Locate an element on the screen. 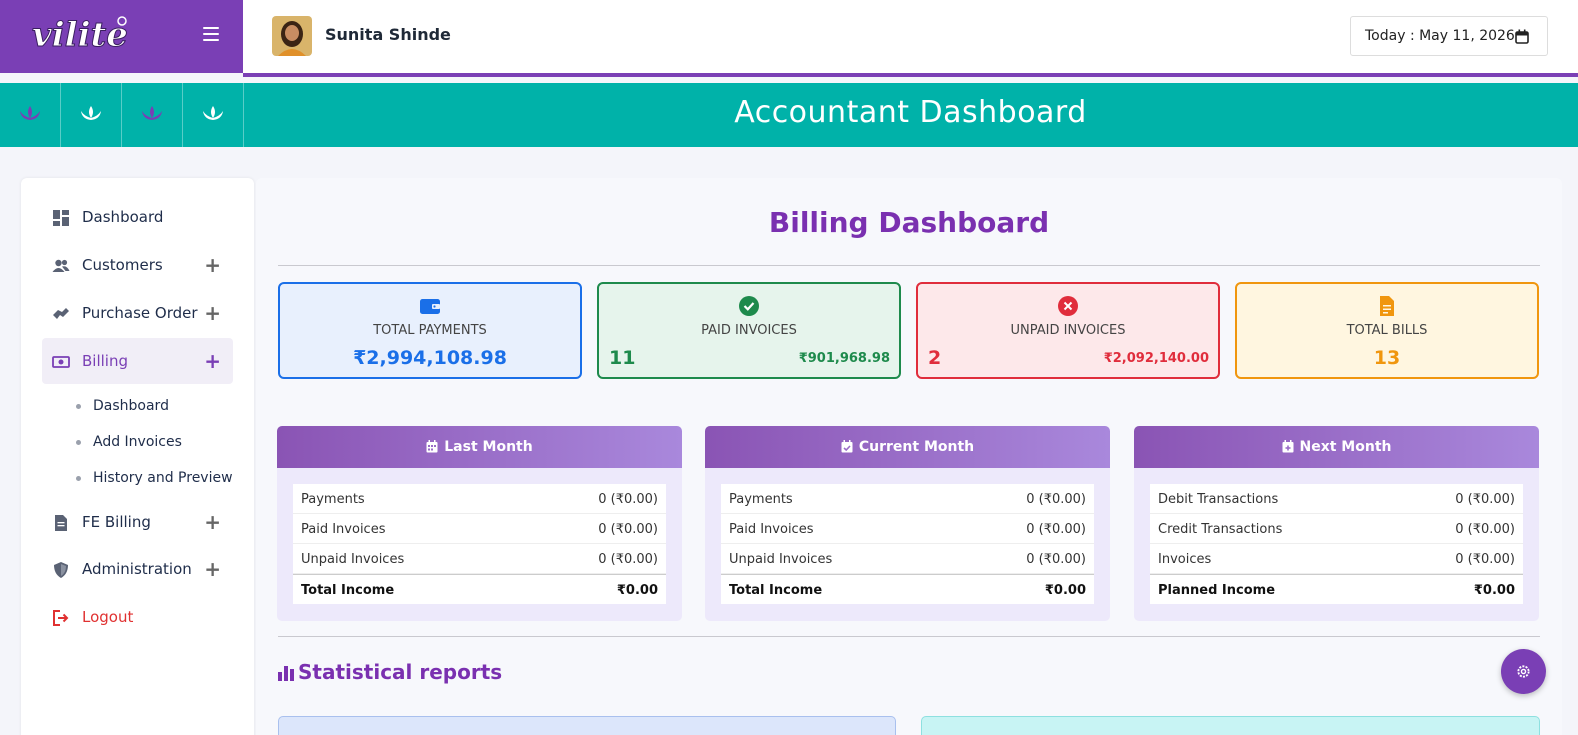 Image resolution: width=1578 pixels, height=735 pixels. card-title: PAID INVOICES is located at coordinates (749, 330).